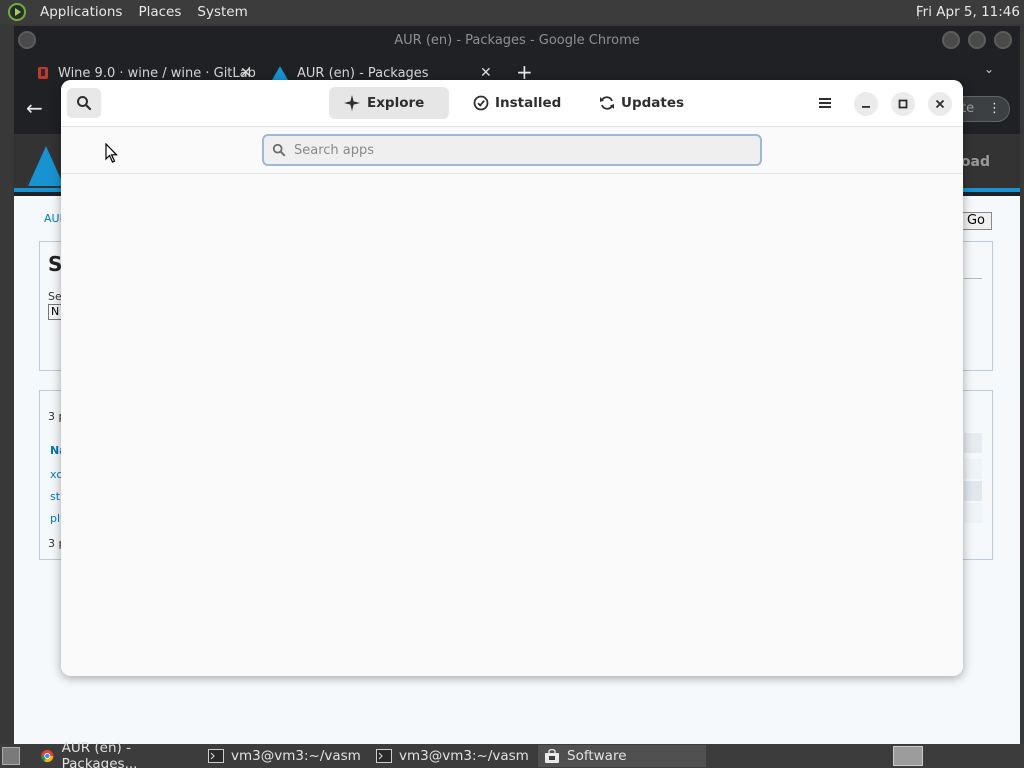 This screenshot has height=768, width=1024. I want to click on tab-label: Installed, so click(528, 103).